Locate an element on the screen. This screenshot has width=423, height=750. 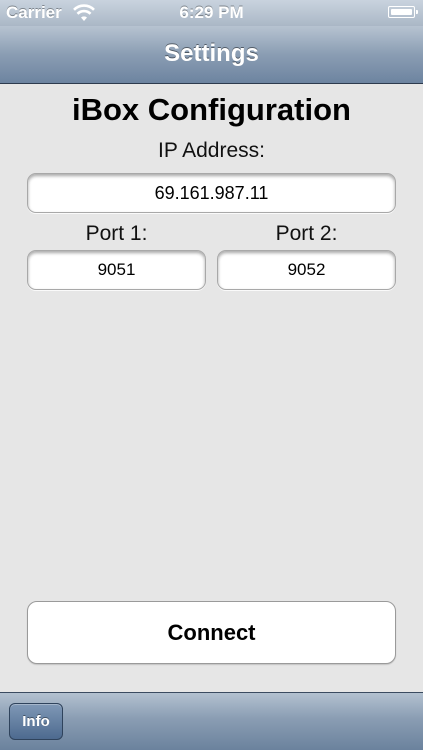
port1-label: Port 1: is located at coordinates (116, 233).